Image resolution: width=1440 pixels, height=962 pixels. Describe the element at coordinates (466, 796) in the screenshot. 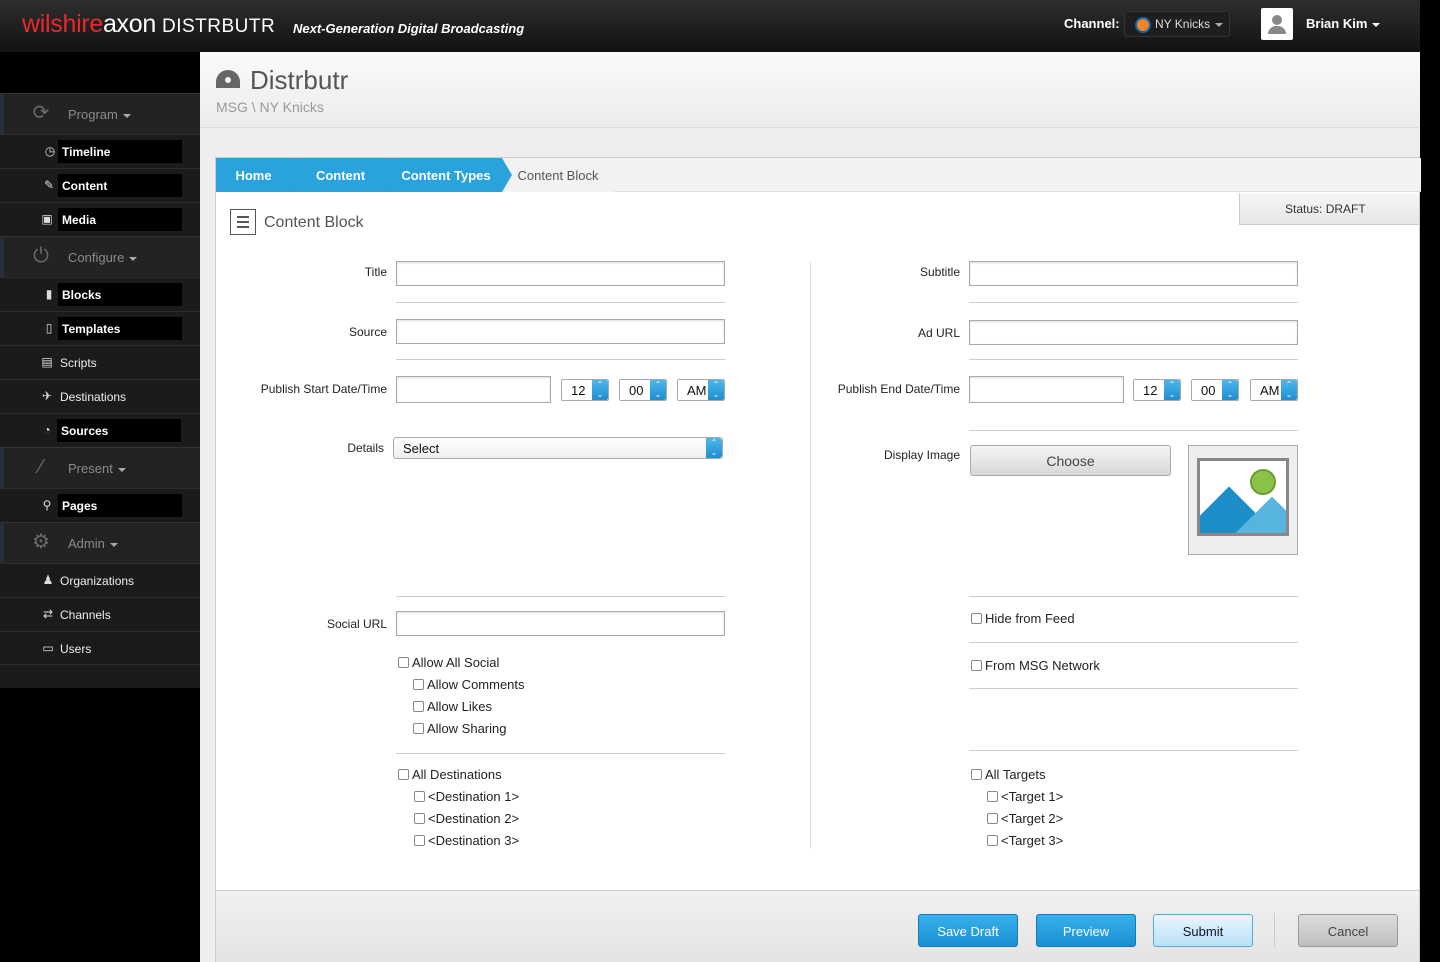

I see `destination-1-checkbox: <Destination 1>` at that location.